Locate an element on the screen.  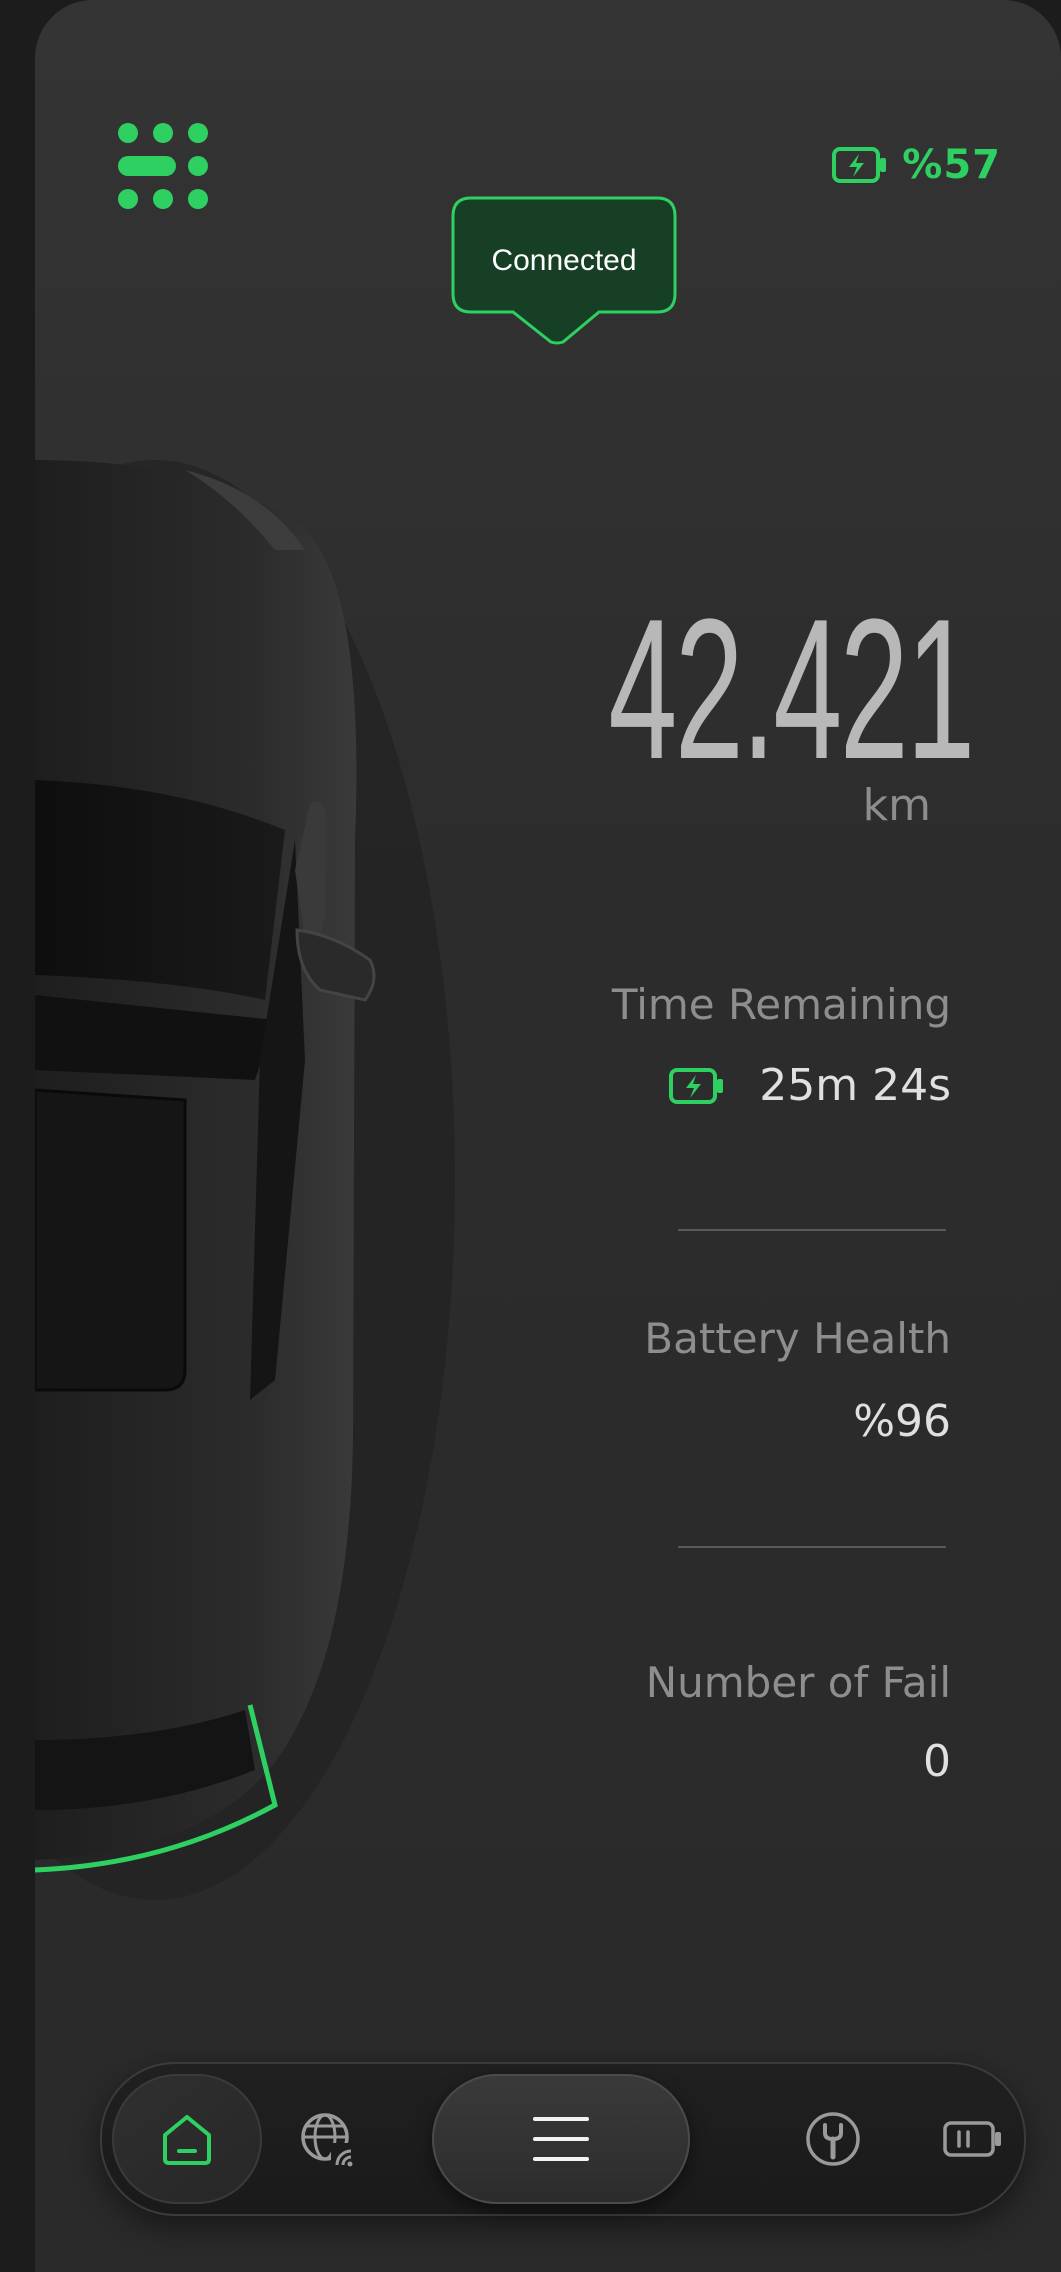
home-icon is located at coordinates (187, 2140).